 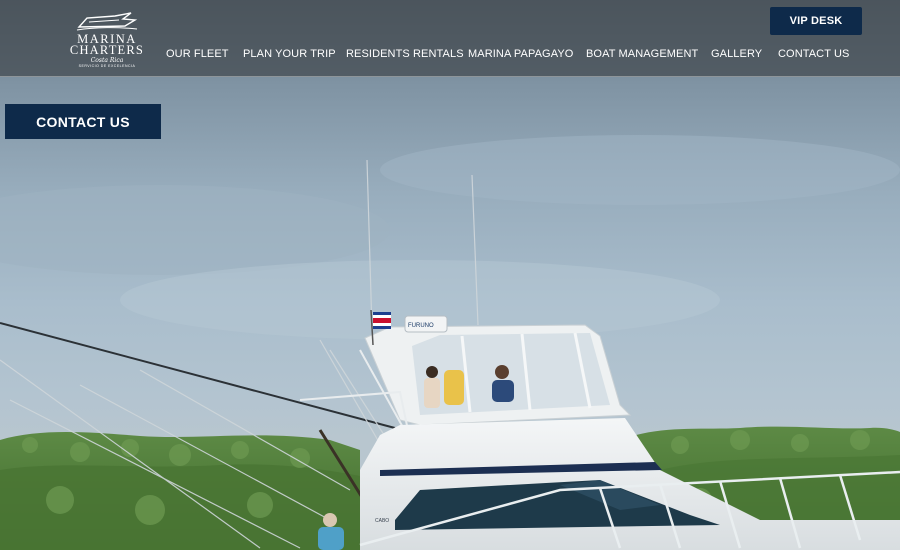 What do you see at coordinates (83, 121) in the screenshot?
I see `contact-us-button: CONTACT US` at bounding box center [83, 121].